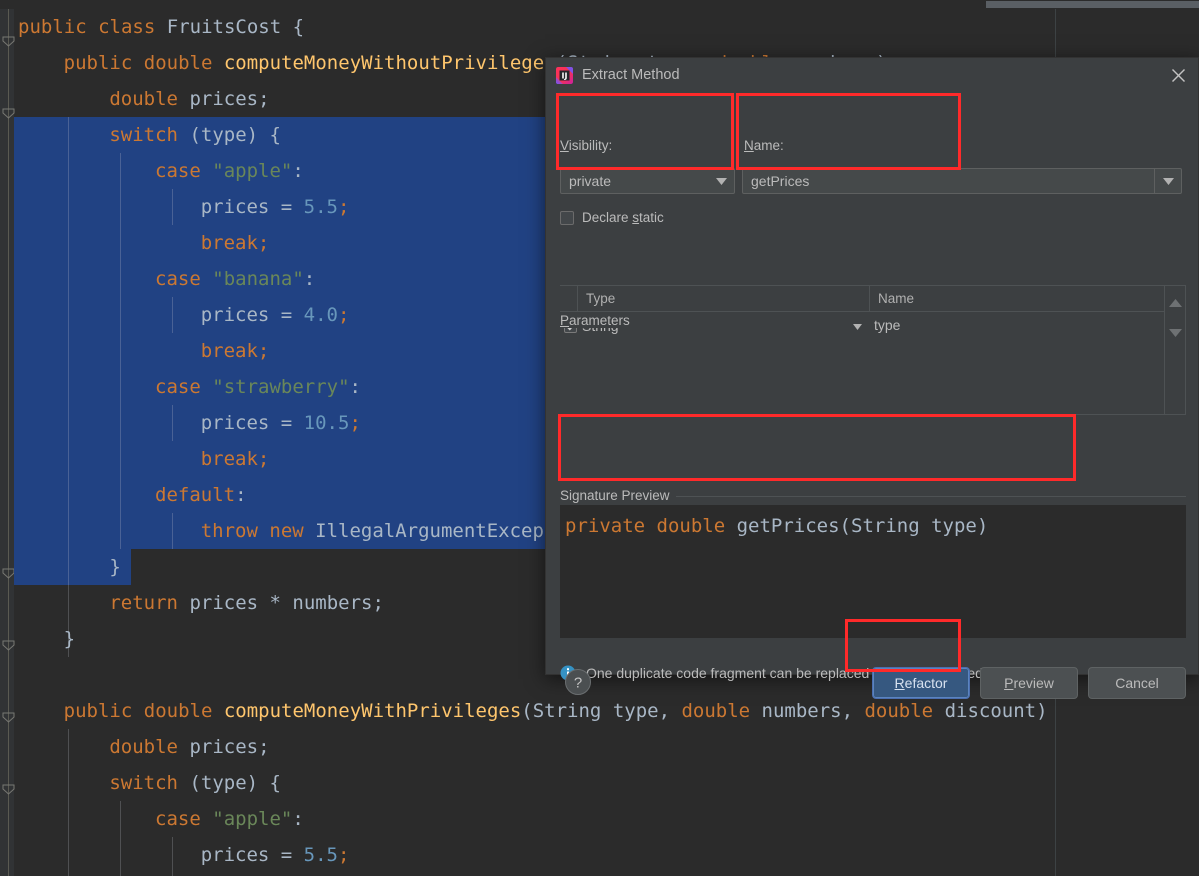  I want to click on editor-horizontal-scrollbar-track, so click(599, 4).